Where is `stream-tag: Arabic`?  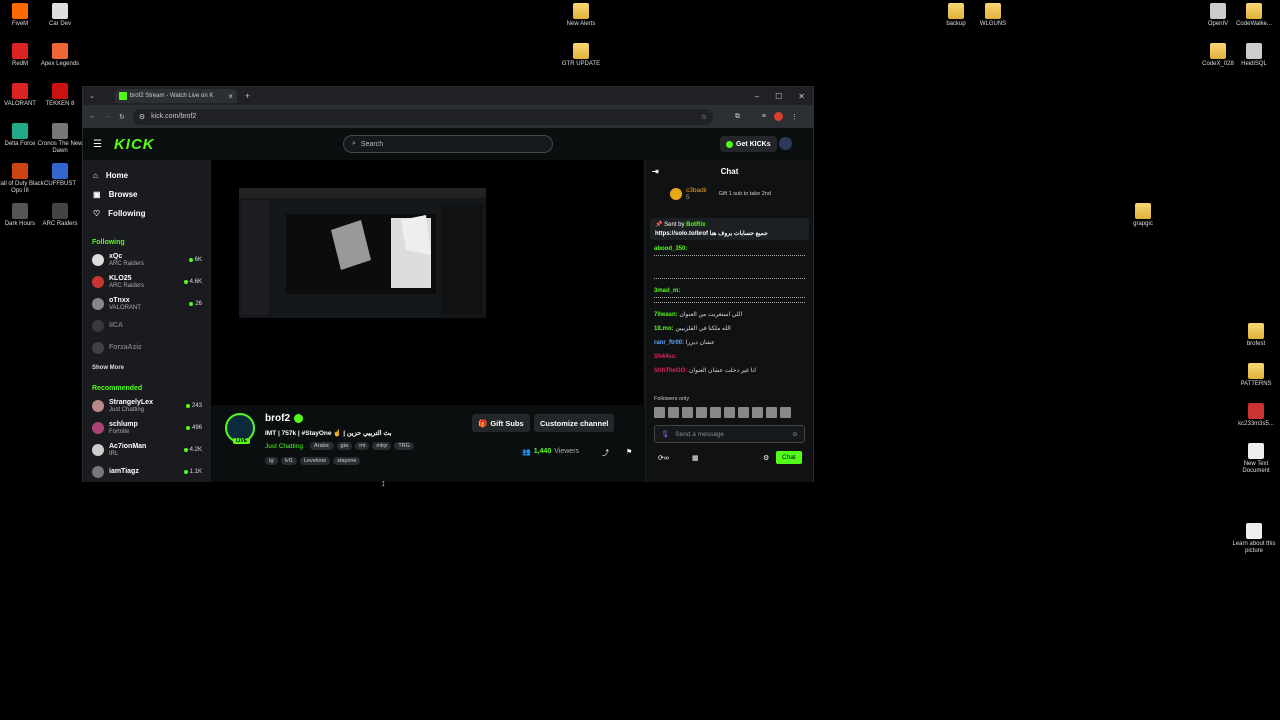 stream-tag: Arabic is located at coordinates (321, 446).